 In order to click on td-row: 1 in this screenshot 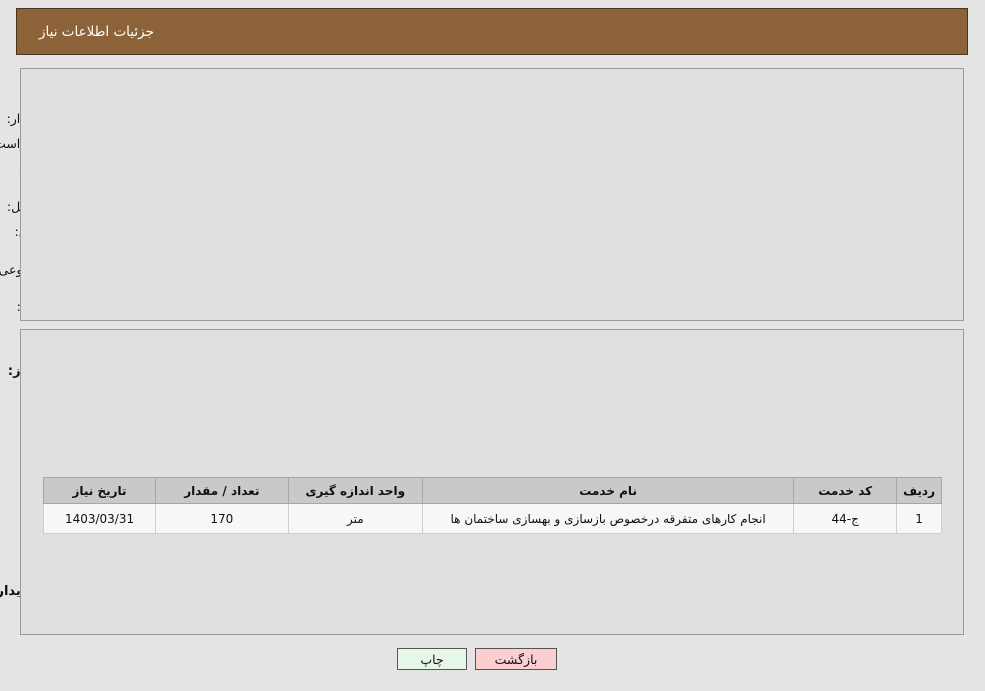, I will do `click(919, 518)`.